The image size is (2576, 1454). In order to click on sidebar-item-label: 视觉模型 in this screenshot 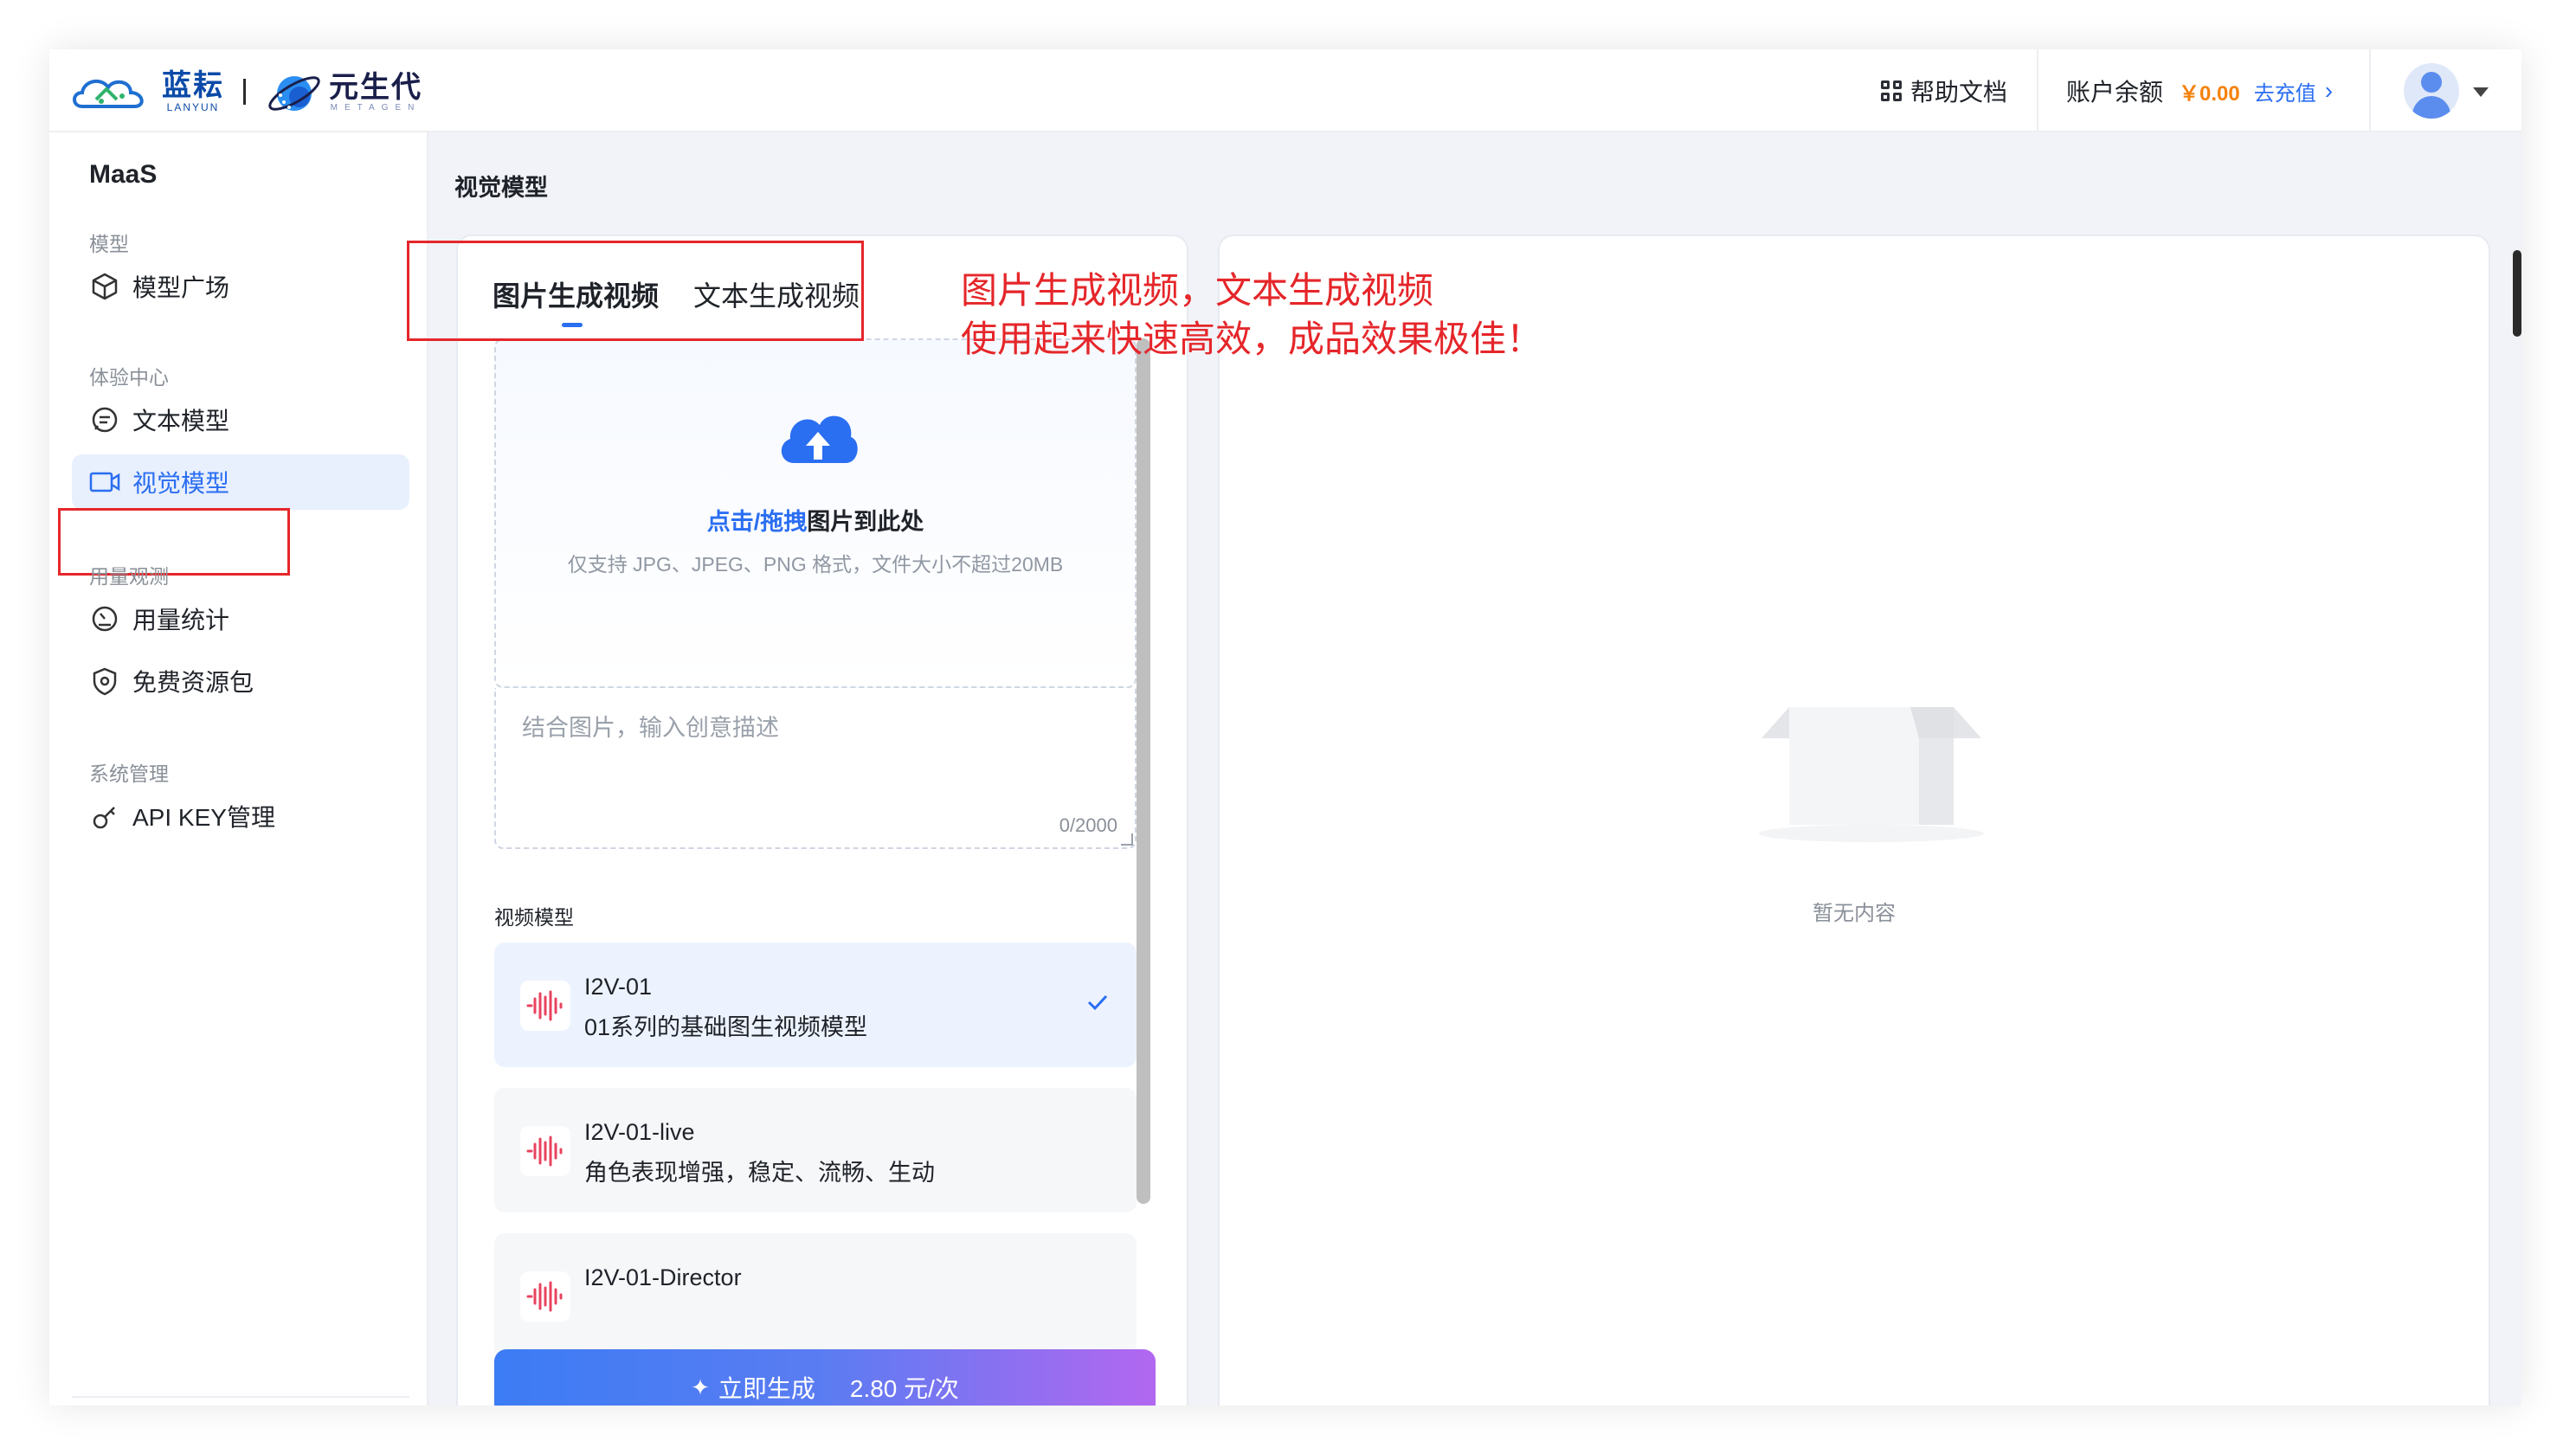, I will do `click(181, 484)`.